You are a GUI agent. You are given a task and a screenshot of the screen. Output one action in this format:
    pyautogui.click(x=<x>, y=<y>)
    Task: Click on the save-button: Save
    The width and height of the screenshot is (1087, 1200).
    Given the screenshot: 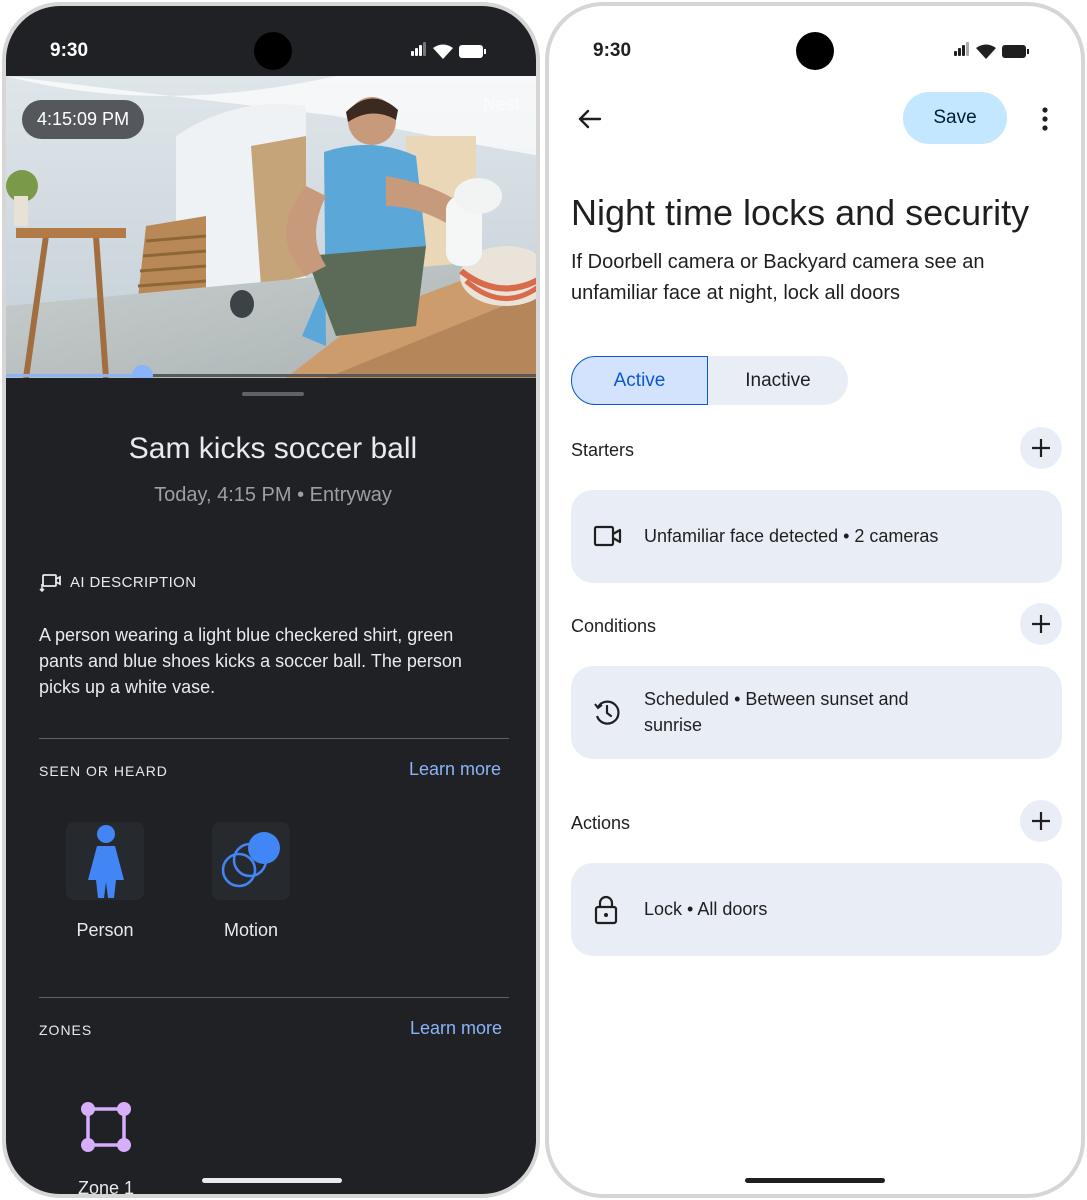 What is the action you would take?
    pyautogui.click(x=955, y=118)
    